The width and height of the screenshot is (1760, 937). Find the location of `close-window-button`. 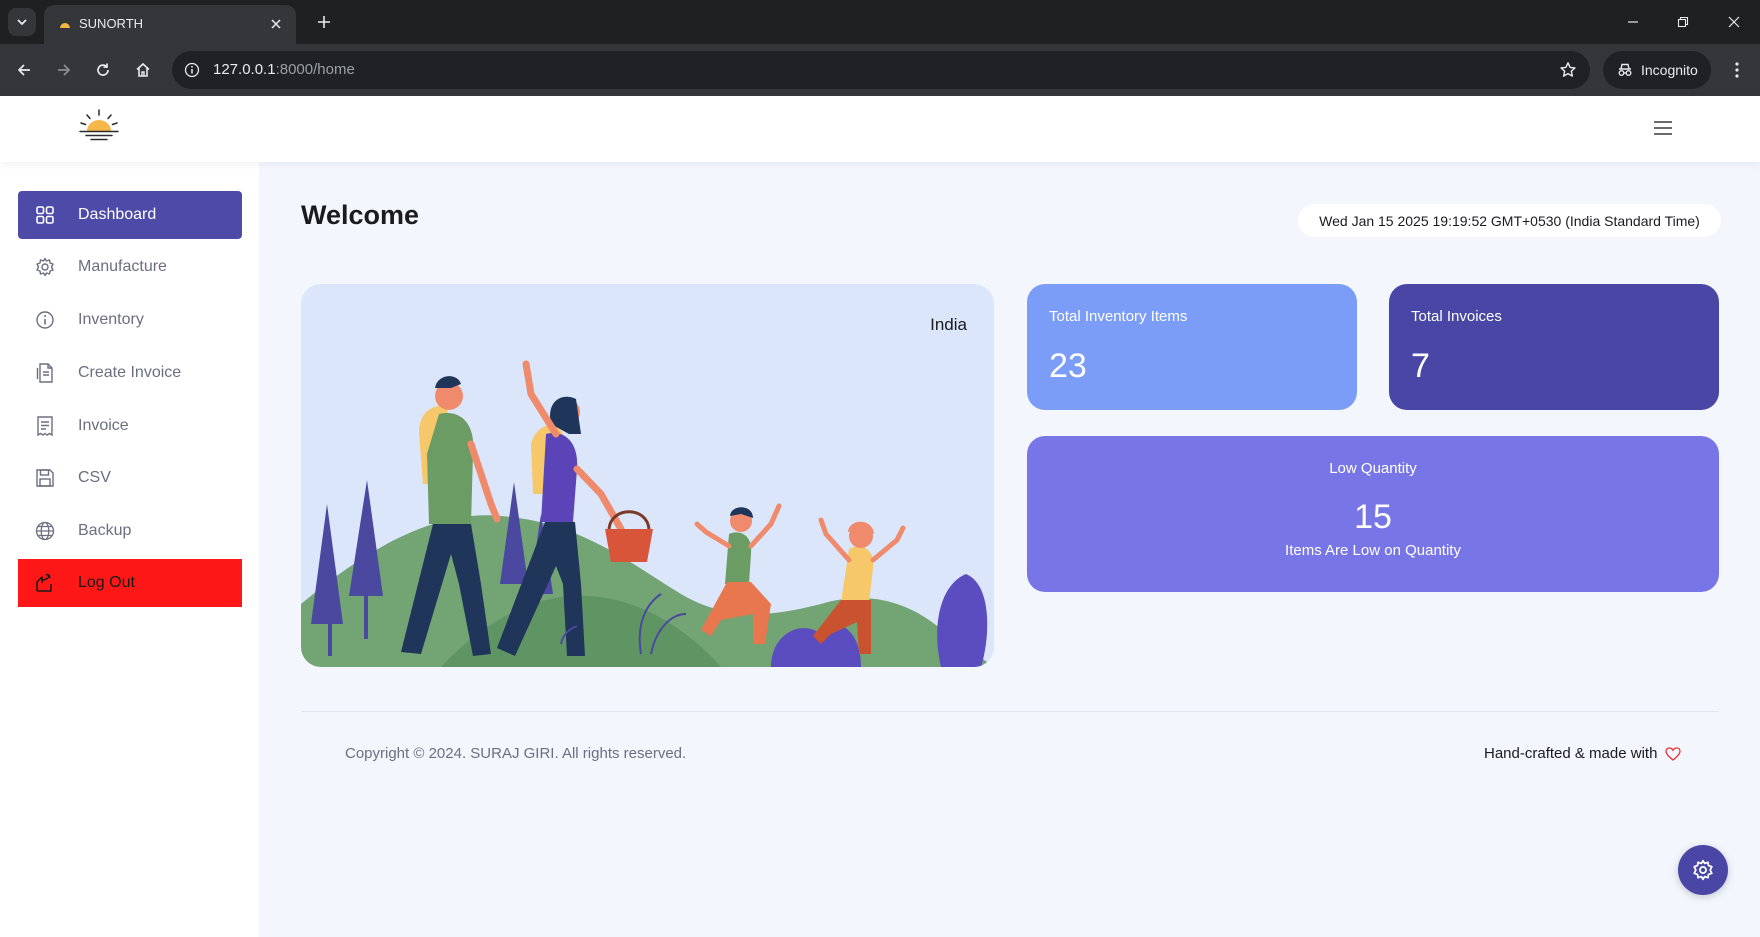

close-window-button is located at coordinates (1734, 22).